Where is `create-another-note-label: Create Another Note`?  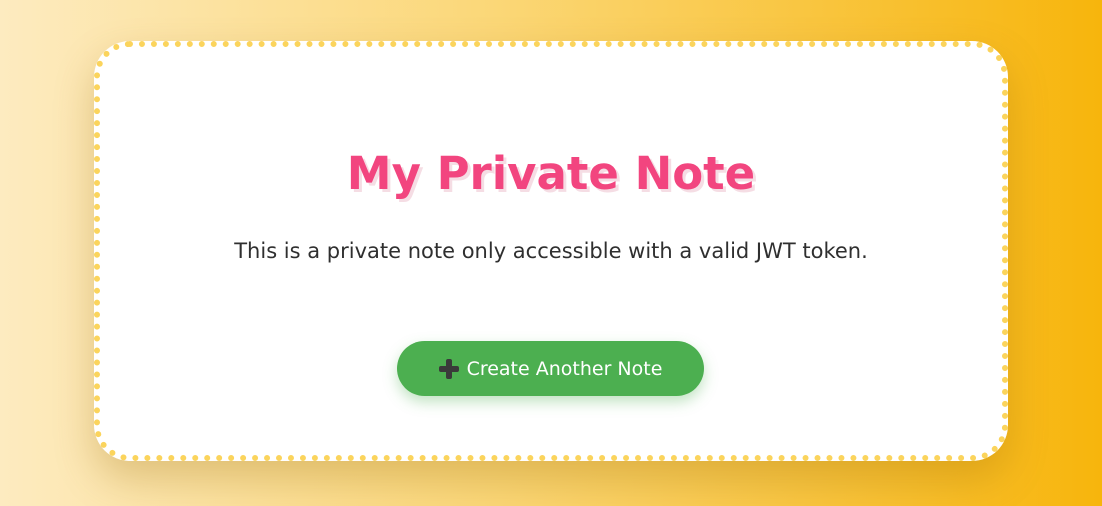 create-another-note-label: Create Another Note is located at coordinates (564, 368).